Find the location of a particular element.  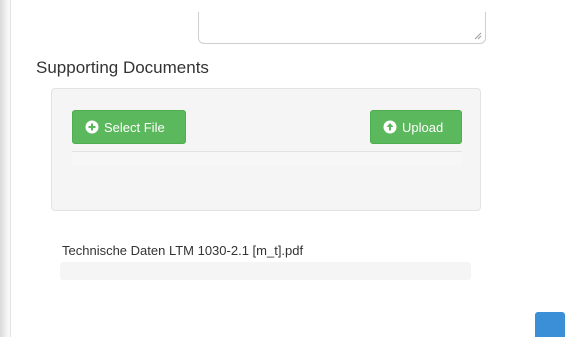

upload-button: Upload is located at coordinates (416, 127).